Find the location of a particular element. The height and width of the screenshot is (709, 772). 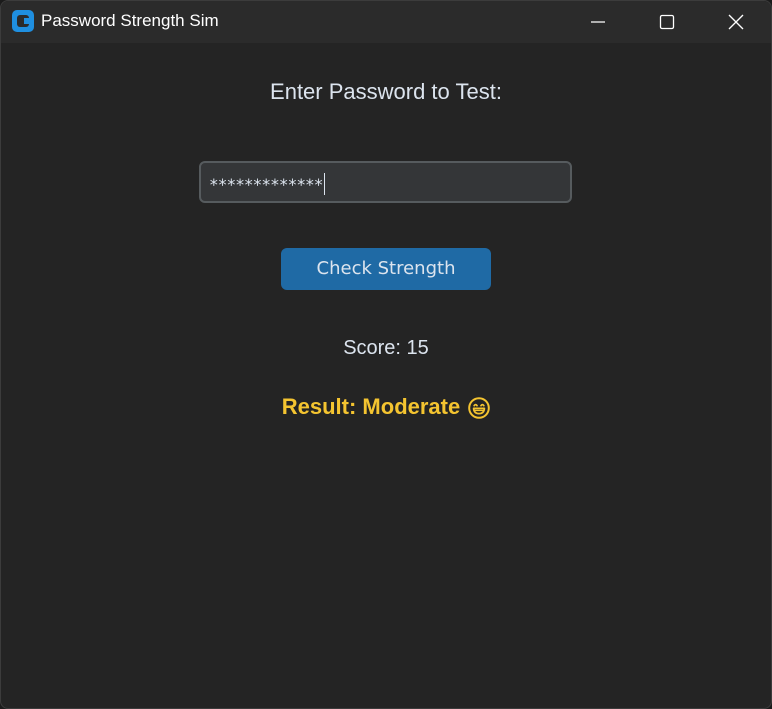

password-prompt-label: Enter Password to Test: is located at coordinates (386, 91).